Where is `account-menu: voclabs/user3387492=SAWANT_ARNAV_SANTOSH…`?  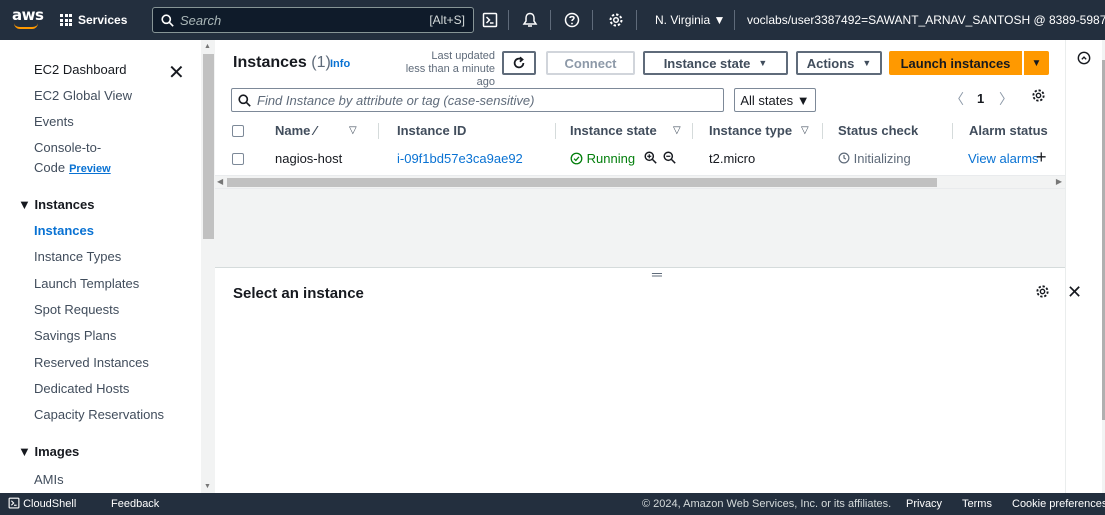 account-menu: voclabs/user3387492=SAWANT_ARNAV_SANTOSH… is located at coordinates (926, 20).